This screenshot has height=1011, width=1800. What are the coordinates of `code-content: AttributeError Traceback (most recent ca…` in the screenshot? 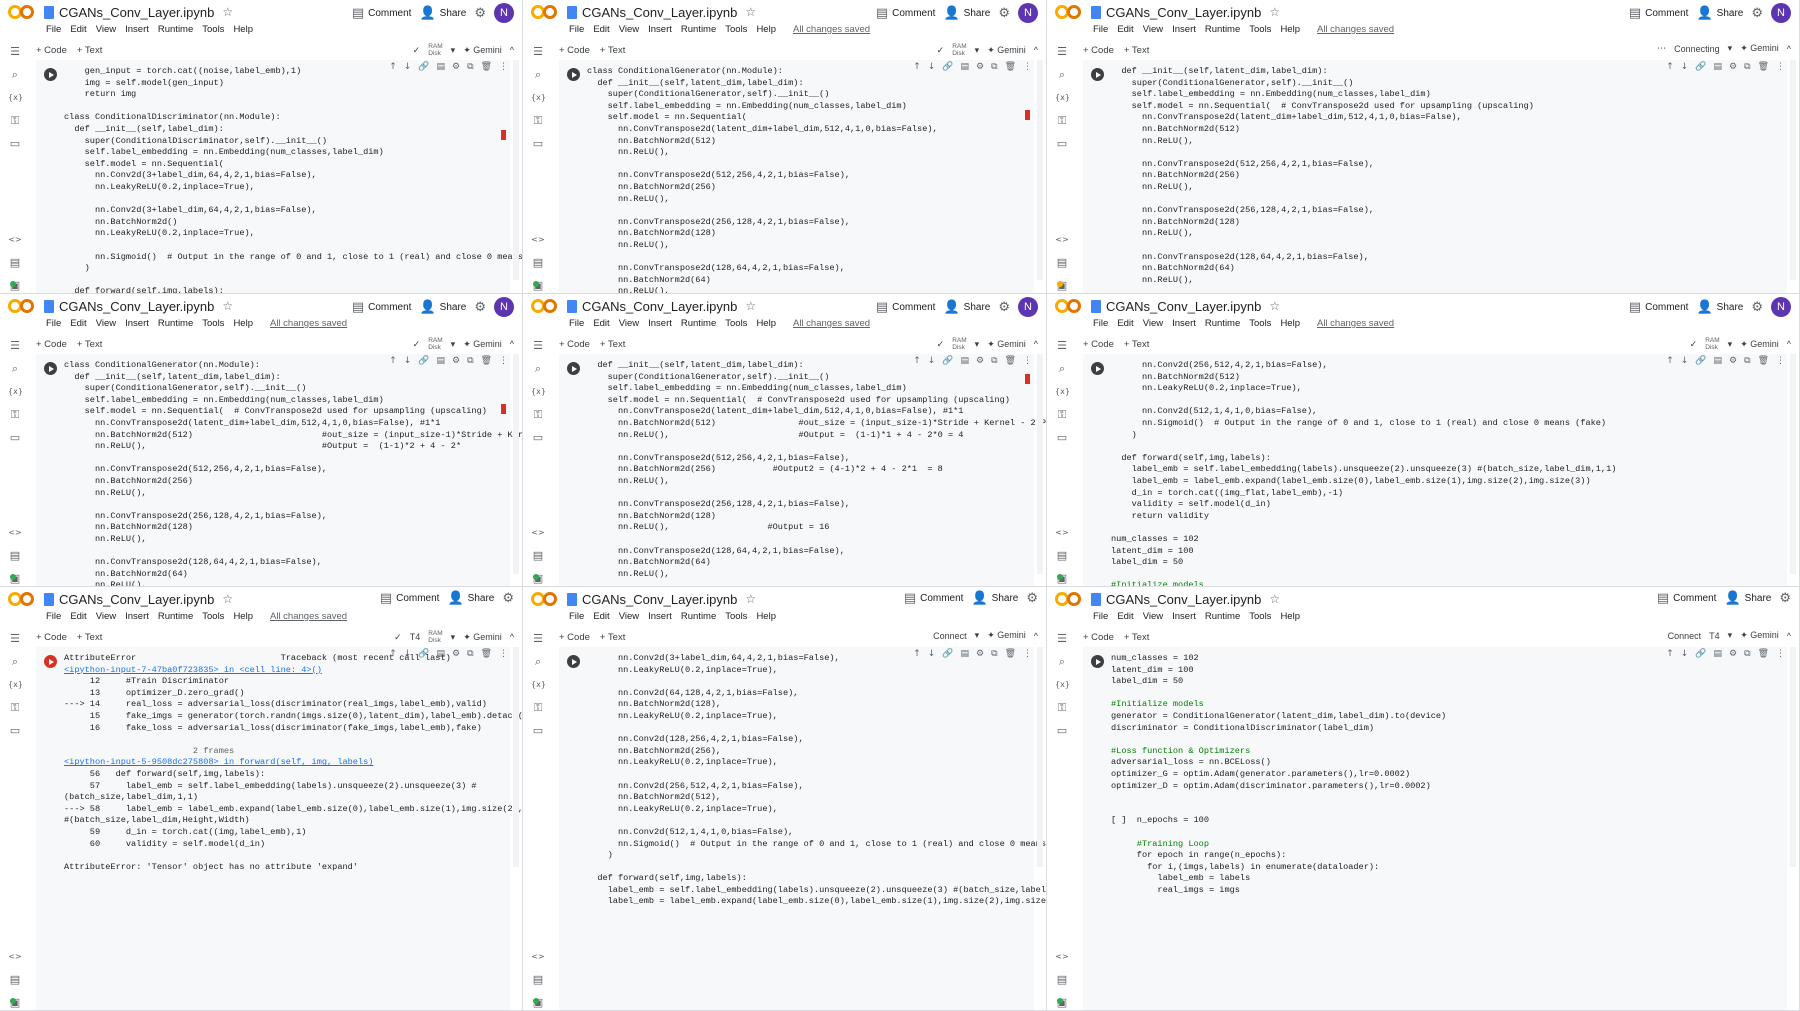 It's located at (293, 763).